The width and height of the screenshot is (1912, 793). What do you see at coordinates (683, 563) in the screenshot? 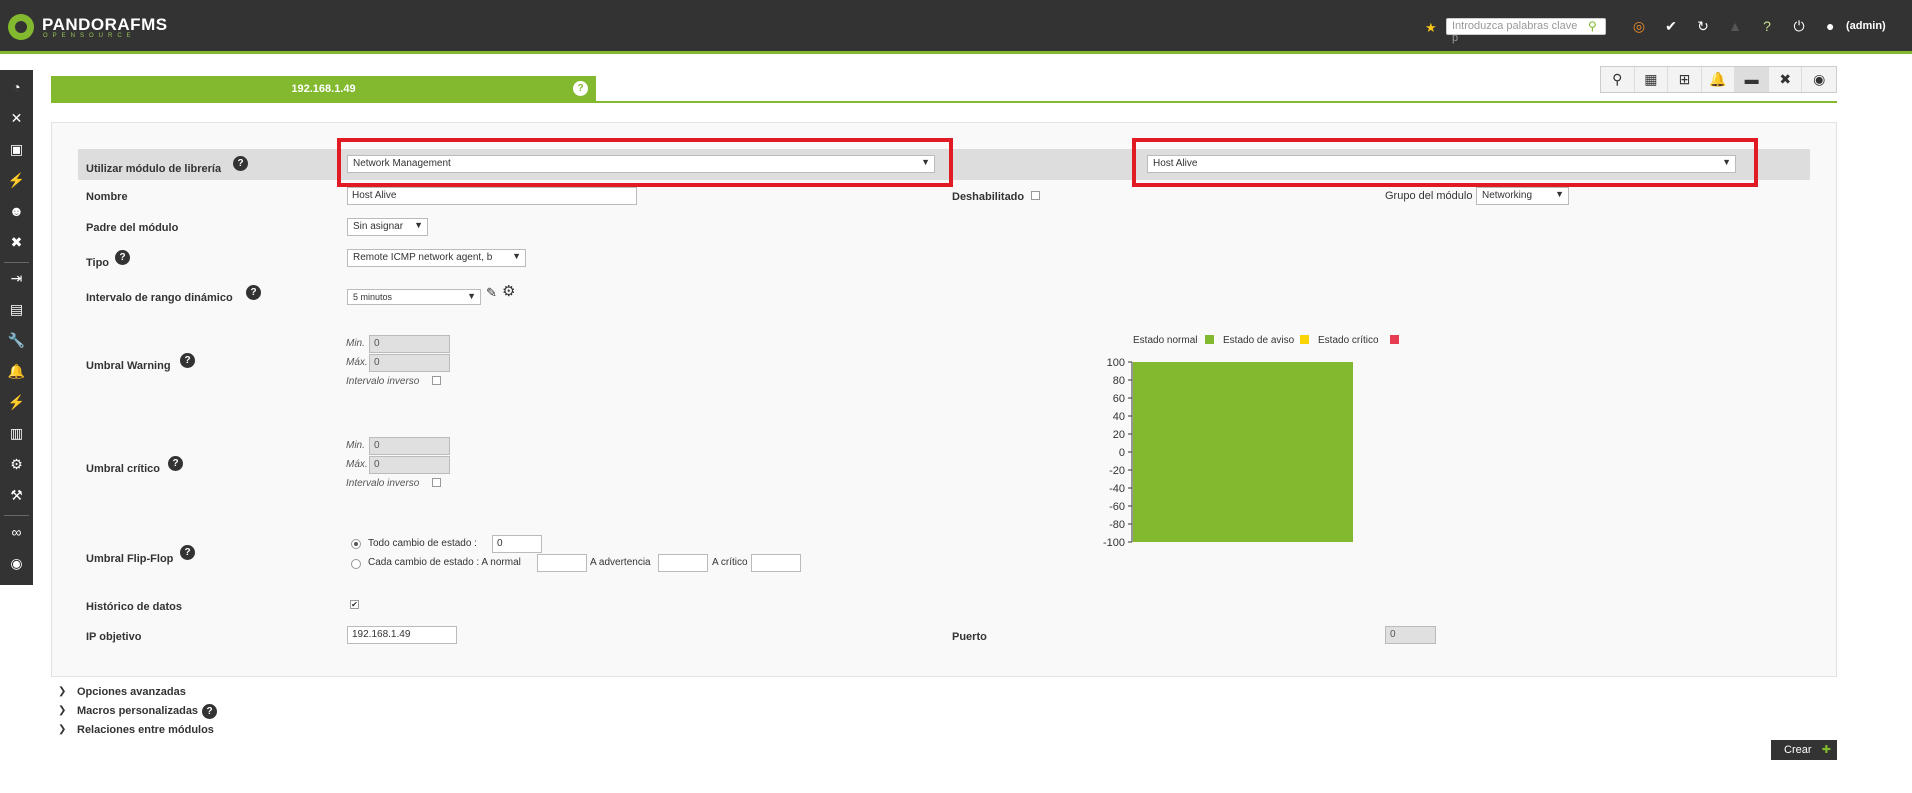
I see `flip-warning-input` at bounding box center [683, 563].